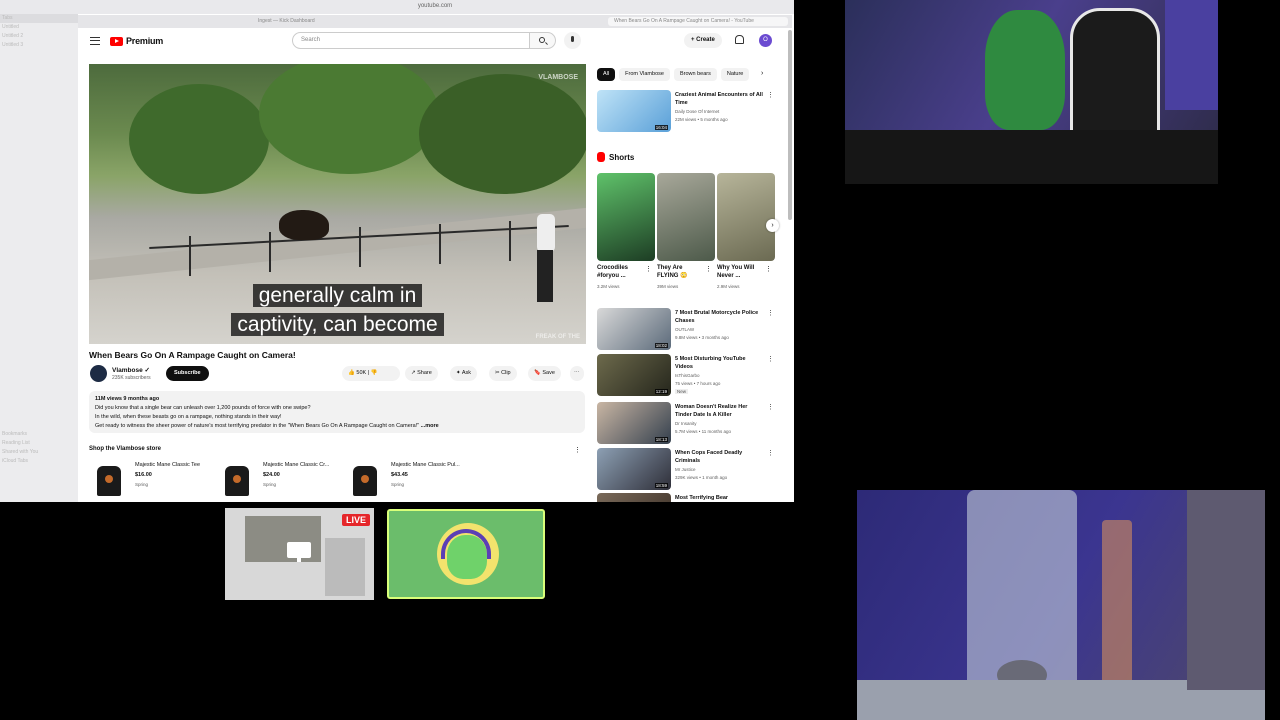 The width and height of the screenshot is (1280, 720). What do you see at coordinates (701, 477) in the screenshot?
I see `reco-views: 329K views • 1 month ago` at bounding box center [701, 477].